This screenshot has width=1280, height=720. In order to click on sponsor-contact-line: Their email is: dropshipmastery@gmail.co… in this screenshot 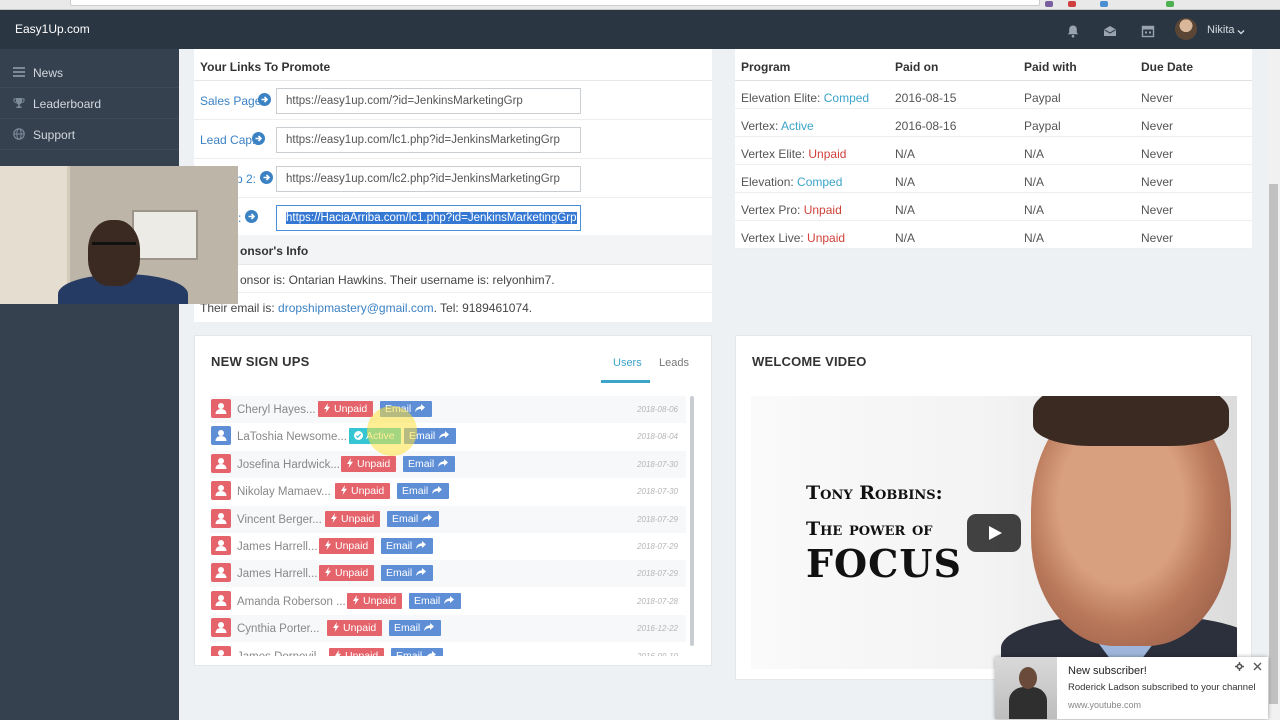, I will do `click(453, 307)`.